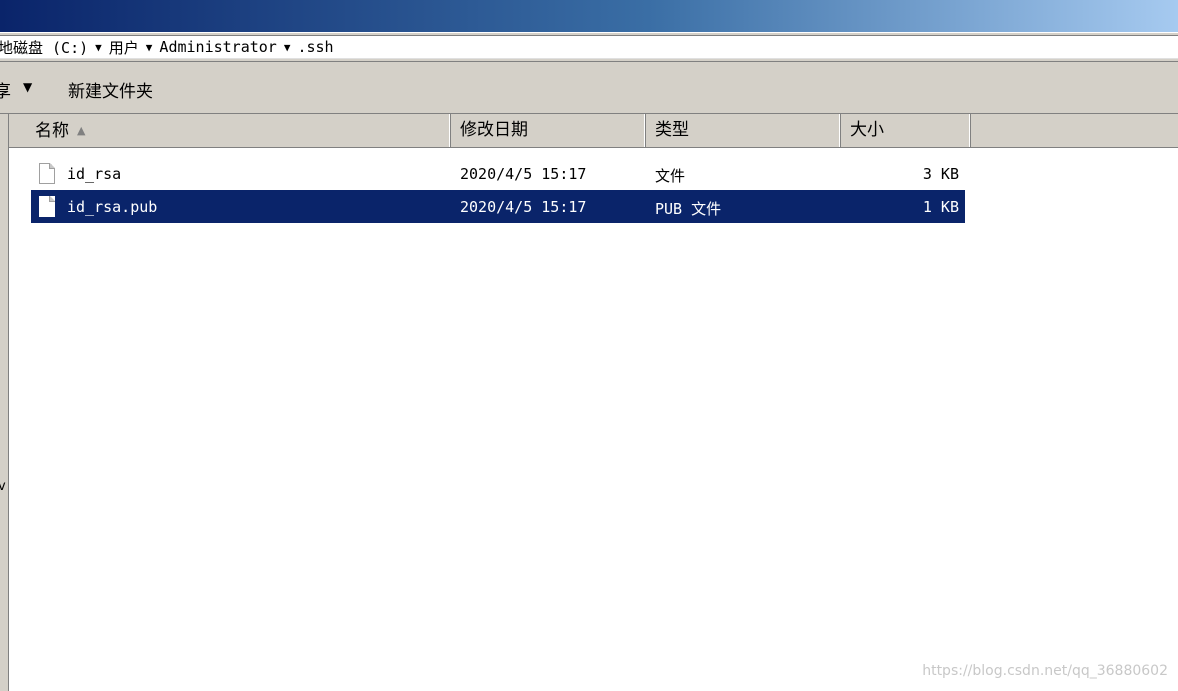 This screenshot has height=691, width=1178. Describe the element at coordinates (217, 47) in the screenshot. I see `breadcrumb-item-administrator: Administrator` at that location.